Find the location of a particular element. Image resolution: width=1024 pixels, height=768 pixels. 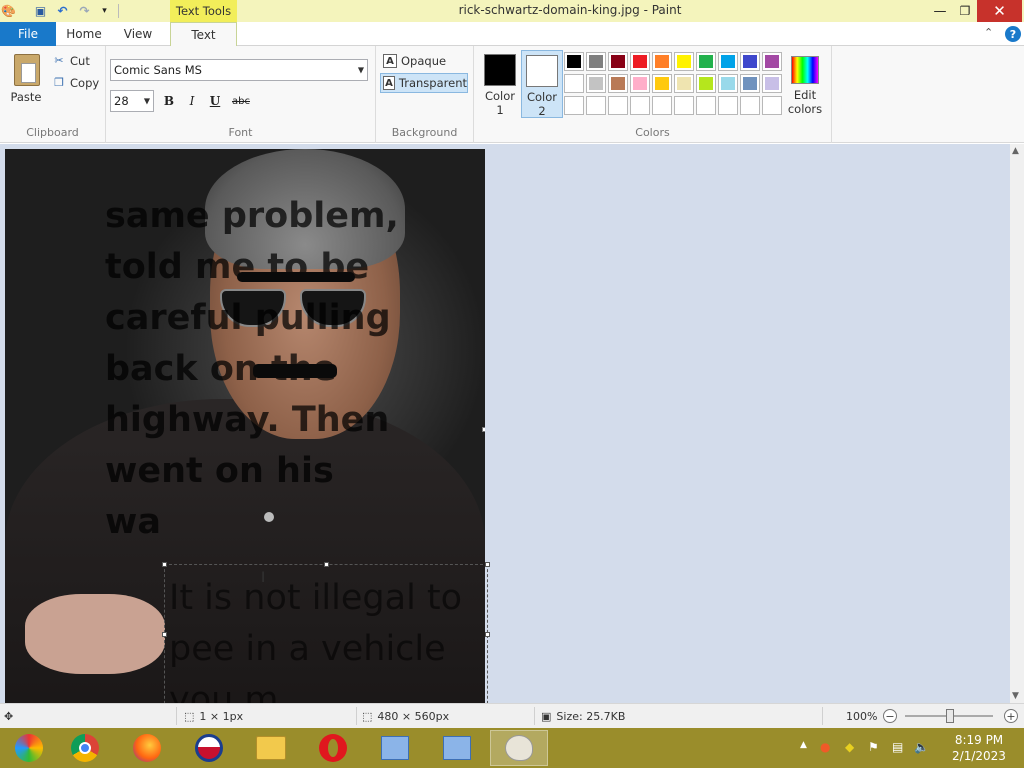

minimize-button: — is located at coordinates (940, 11).